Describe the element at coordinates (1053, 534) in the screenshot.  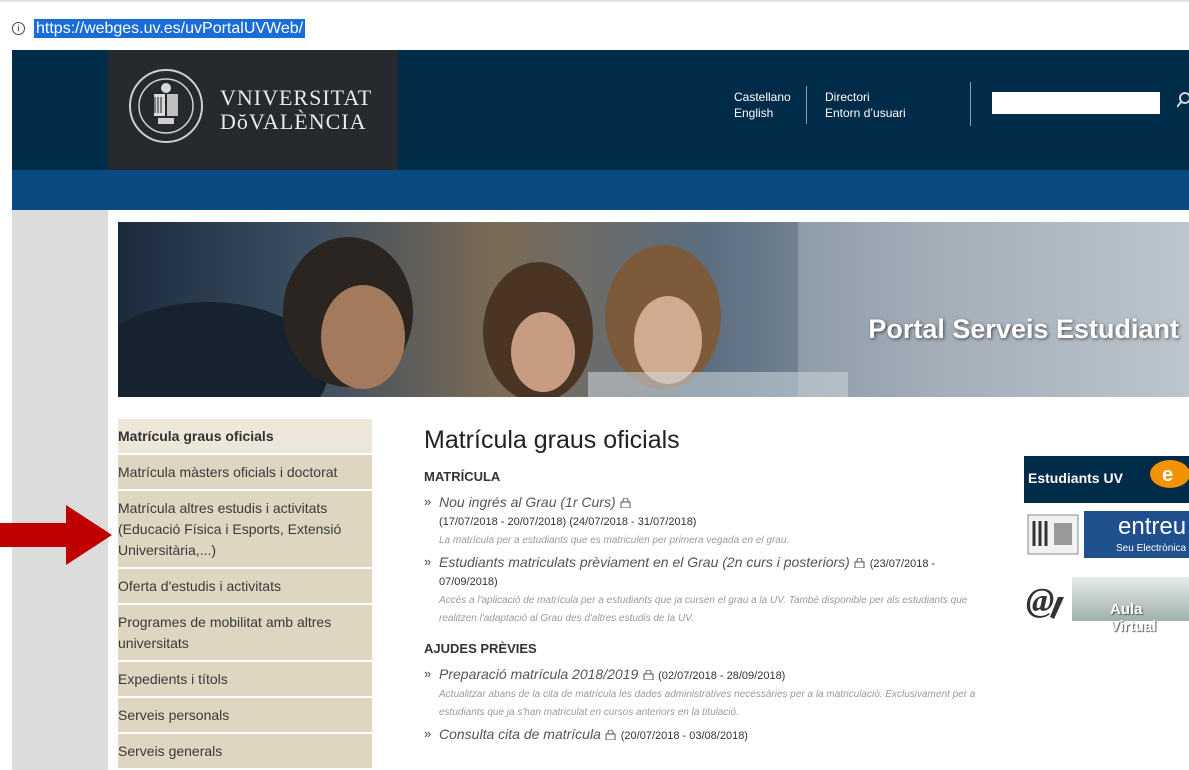
I see `shield-icon` at that location.